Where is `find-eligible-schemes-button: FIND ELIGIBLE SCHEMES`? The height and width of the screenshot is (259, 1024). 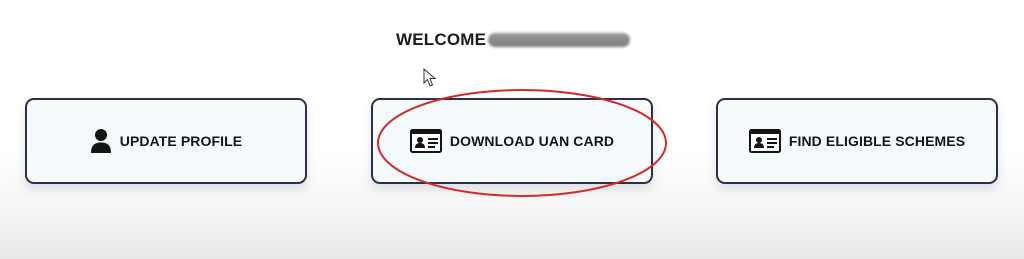
find-eligible-schemes-button: FIND ELIGIBLE SCHEMES is located at coordinates (857, 141).